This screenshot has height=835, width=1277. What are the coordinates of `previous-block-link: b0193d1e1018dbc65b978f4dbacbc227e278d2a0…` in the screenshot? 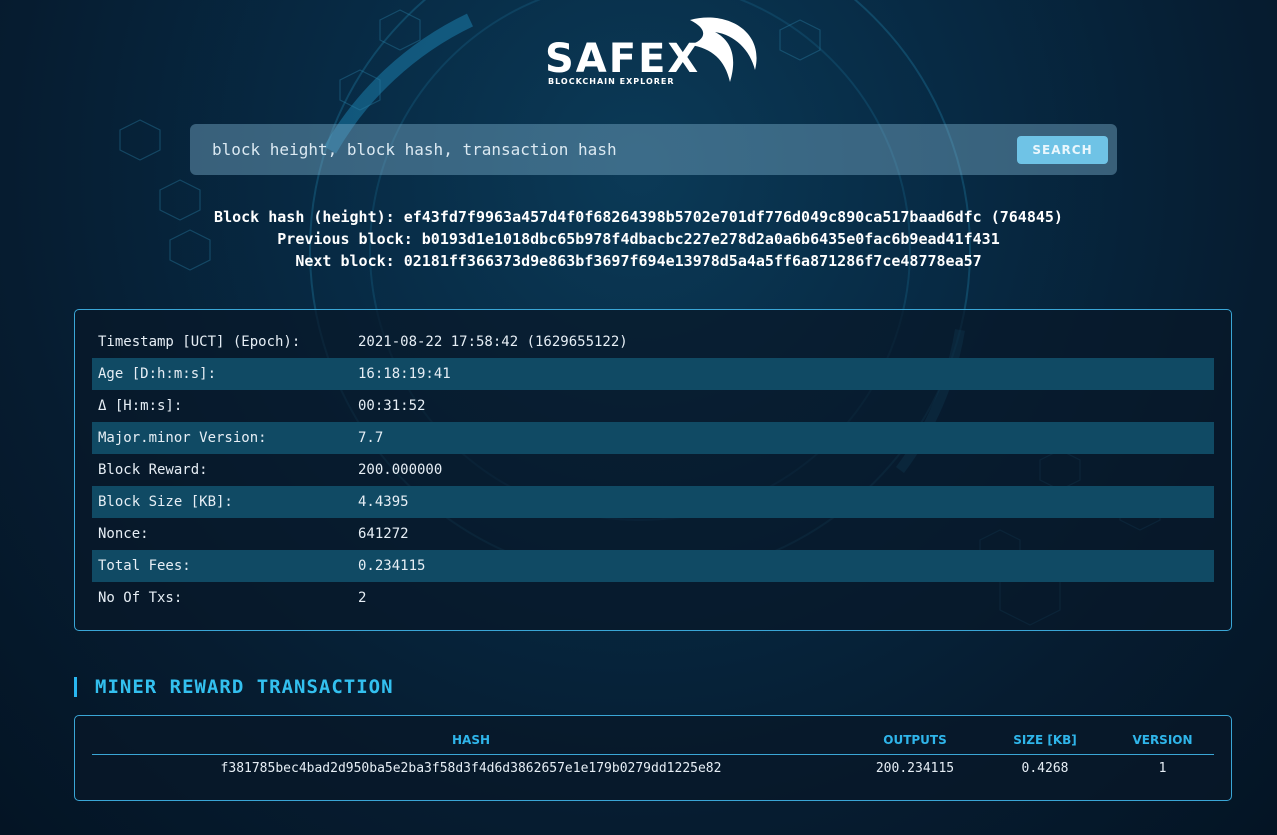 It's located at (711, 239).